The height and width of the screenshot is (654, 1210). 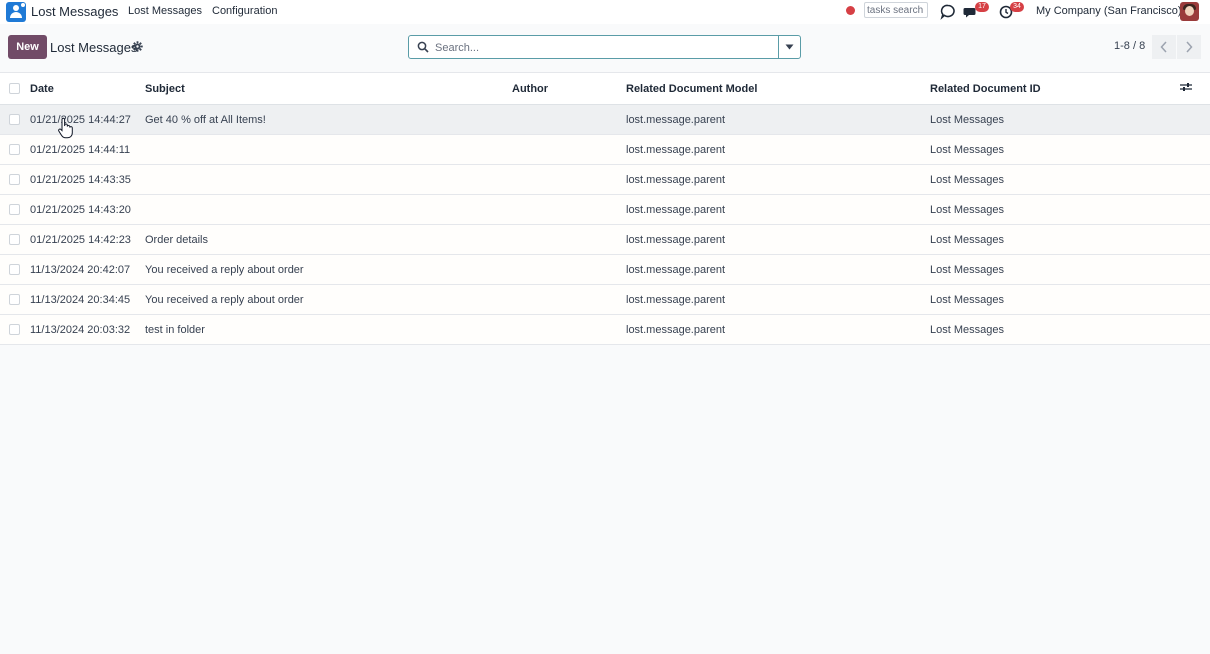 I want to click on search-input, so click(x=605, y=48).